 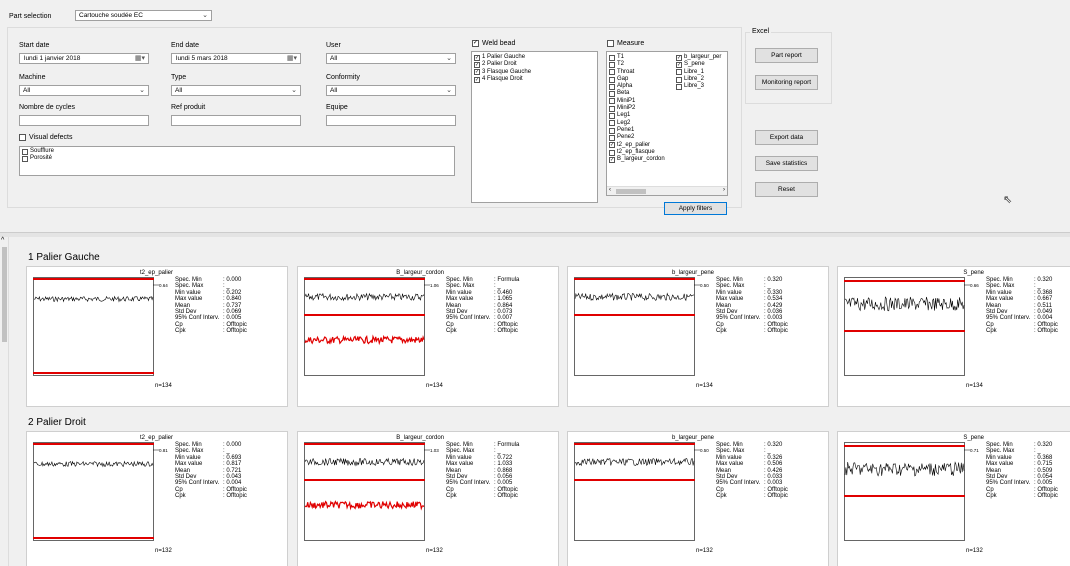 What do you see at coordinates (45, 137) in the screenshot?
I see `visual-defects-checkbox: Visual defects` at bounding box center [45, 137].